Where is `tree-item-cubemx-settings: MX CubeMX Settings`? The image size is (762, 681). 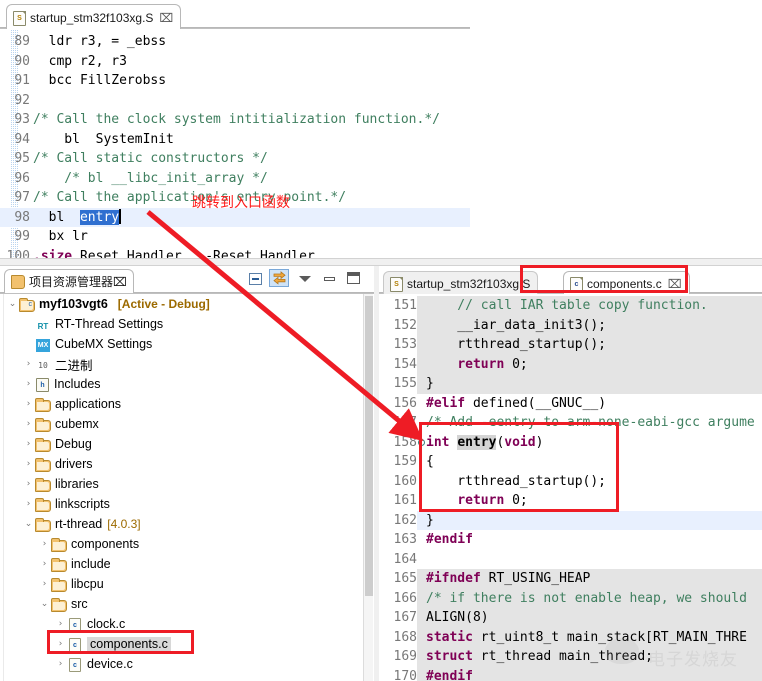
tree-item-cubemx-settings: MX CubeMX Settings is located at coordinates (181, 344).